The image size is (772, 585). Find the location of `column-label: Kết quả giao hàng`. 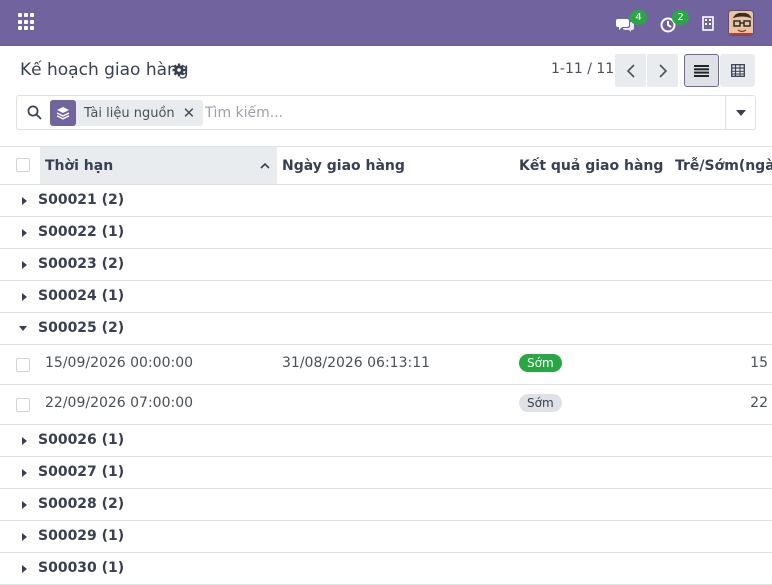

column-label: Kết quả giao hàng is located at coordinates (591, 165).